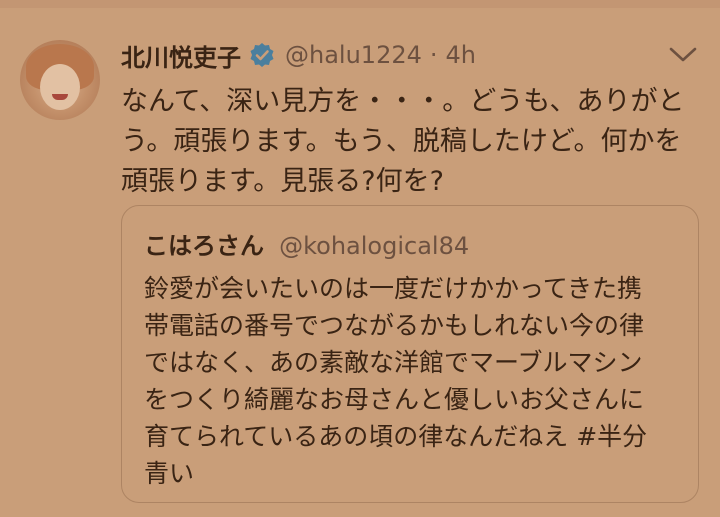 The height and width of the screenshot is (517, 720). Describe the element at coordinates (360, 4) in the screenshot. I see `top-divider` at that location.